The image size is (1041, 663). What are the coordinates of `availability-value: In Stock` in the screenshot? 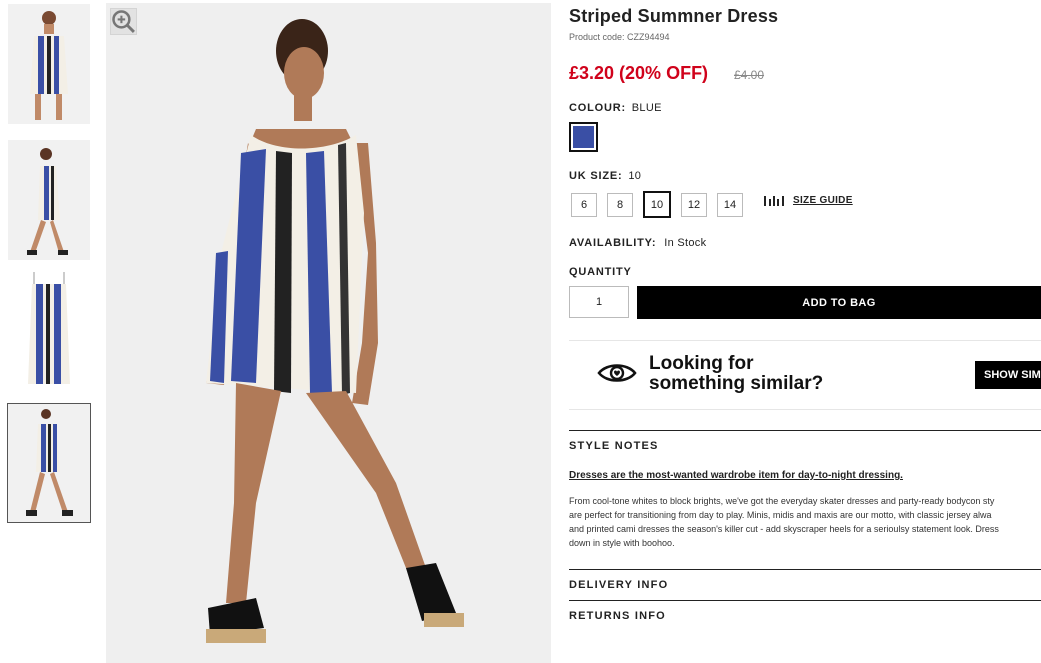 It's located at (685, 243).